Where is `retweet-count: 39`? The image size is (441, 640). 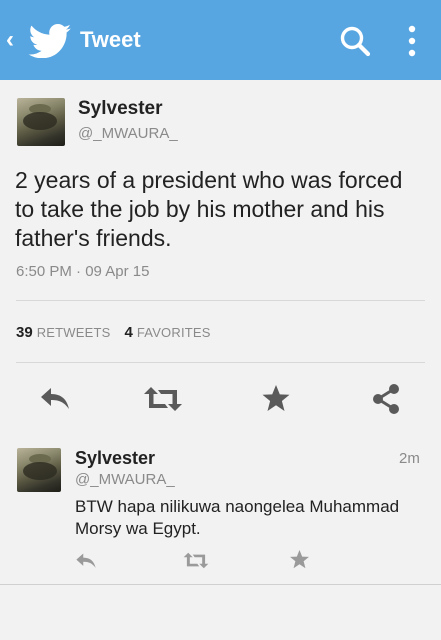
retweet-count: 39 is located at coordinates (24, 332).